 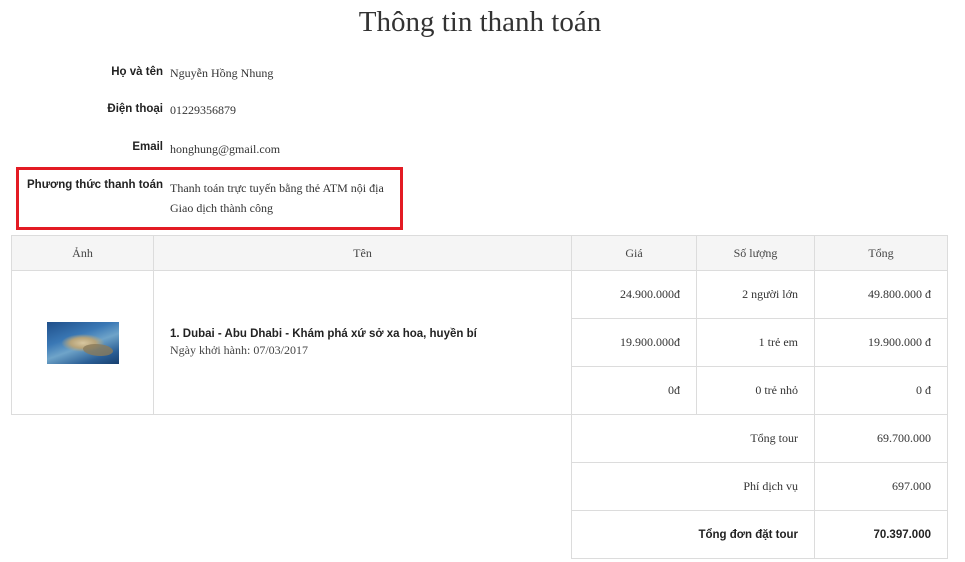 I want to click on column-header-image: Ảnh, so click(x=82, y=253).